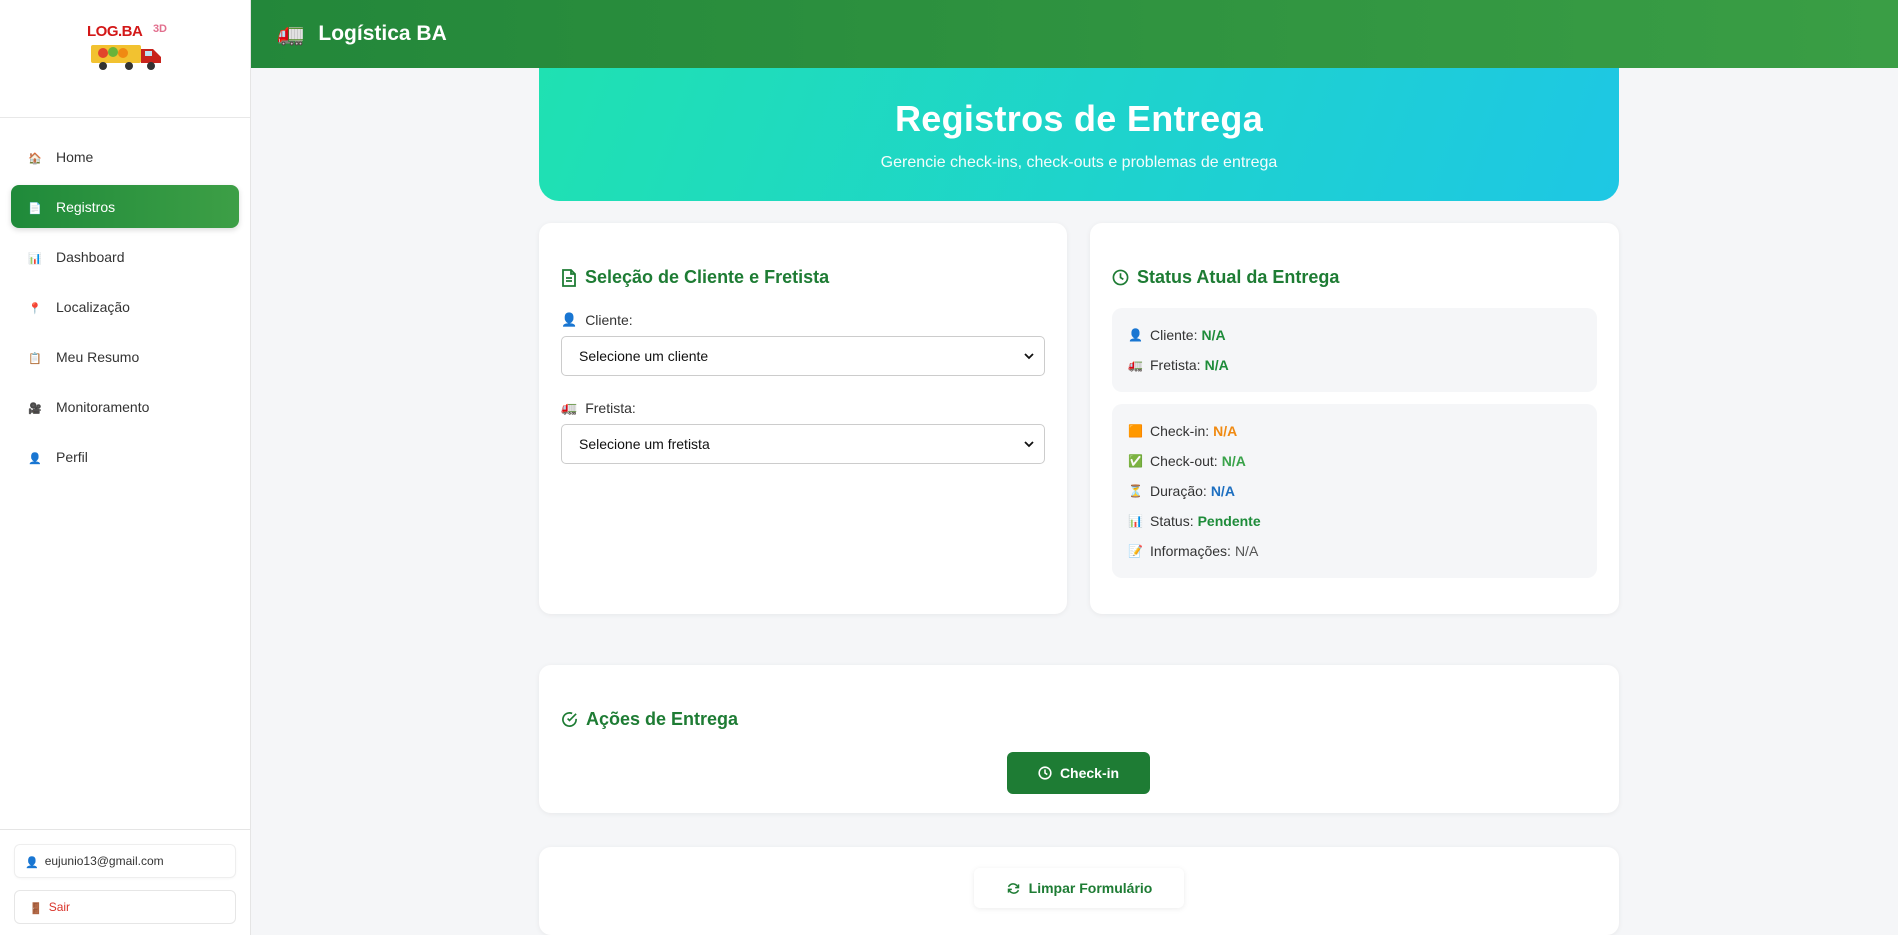 The width and height of the screenshot is (1898, 935). I want to click on status-driver-value: N/A, so click(1216, 365).